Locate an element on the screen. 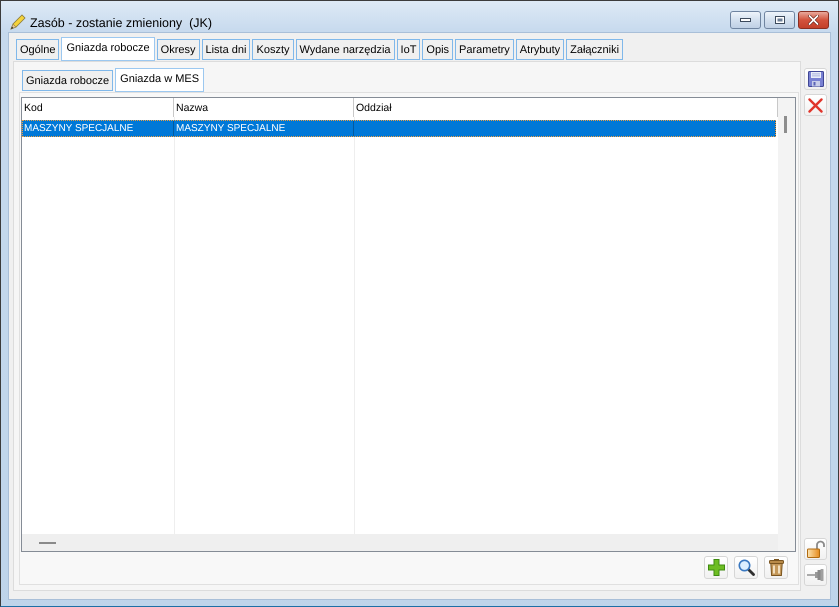  tab: Opis is located at coordinates (438, 49).